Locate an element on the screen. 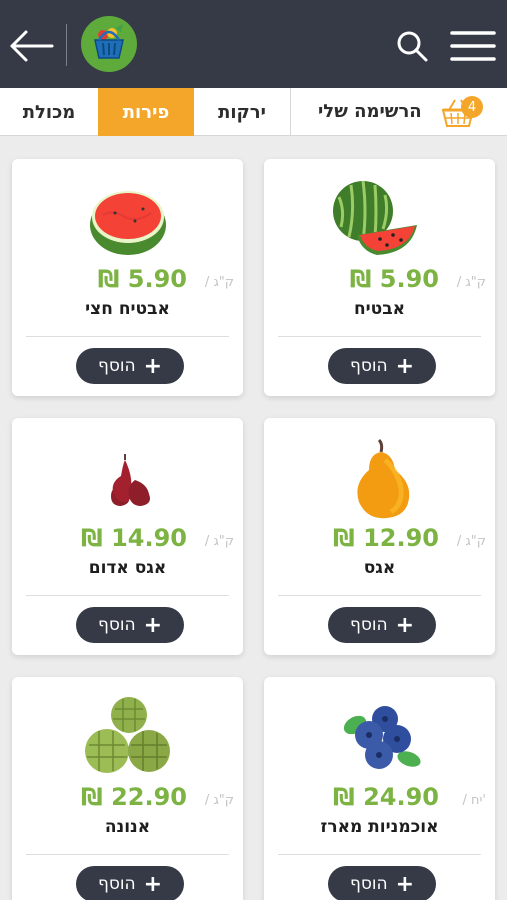 This screenshot has height=900, width=507. back-button is located at coordinates (32, 46).